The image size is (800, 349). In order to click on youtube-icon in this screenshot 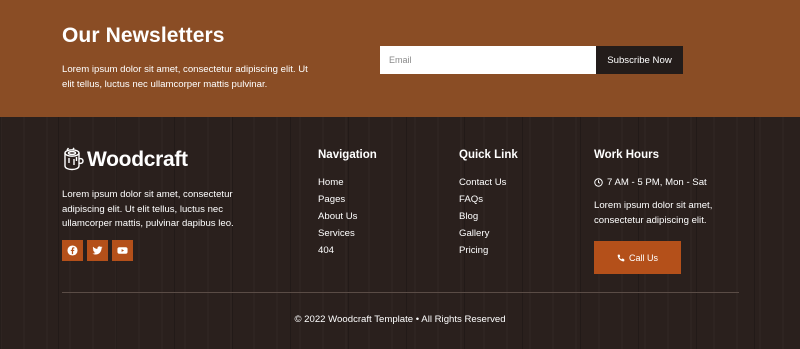, I will do `click(122, 250)`.